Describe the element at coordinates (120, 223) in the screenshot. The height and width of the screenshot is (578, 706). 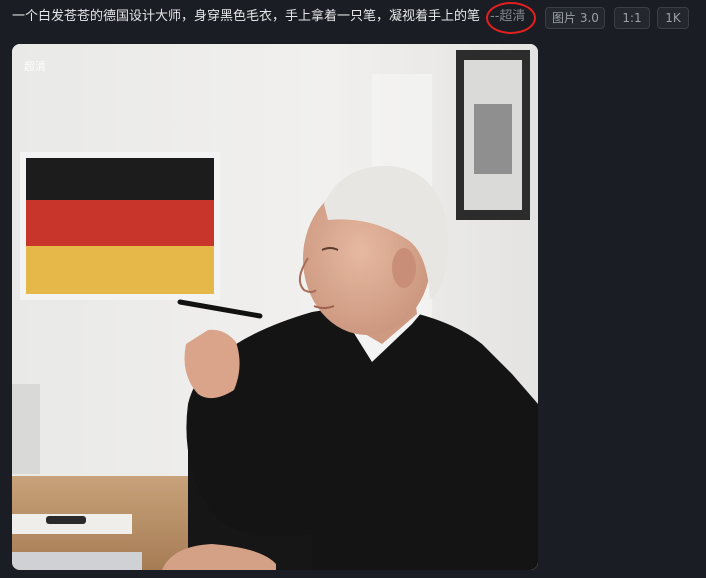
I see `flag-red-stripe` at that location.